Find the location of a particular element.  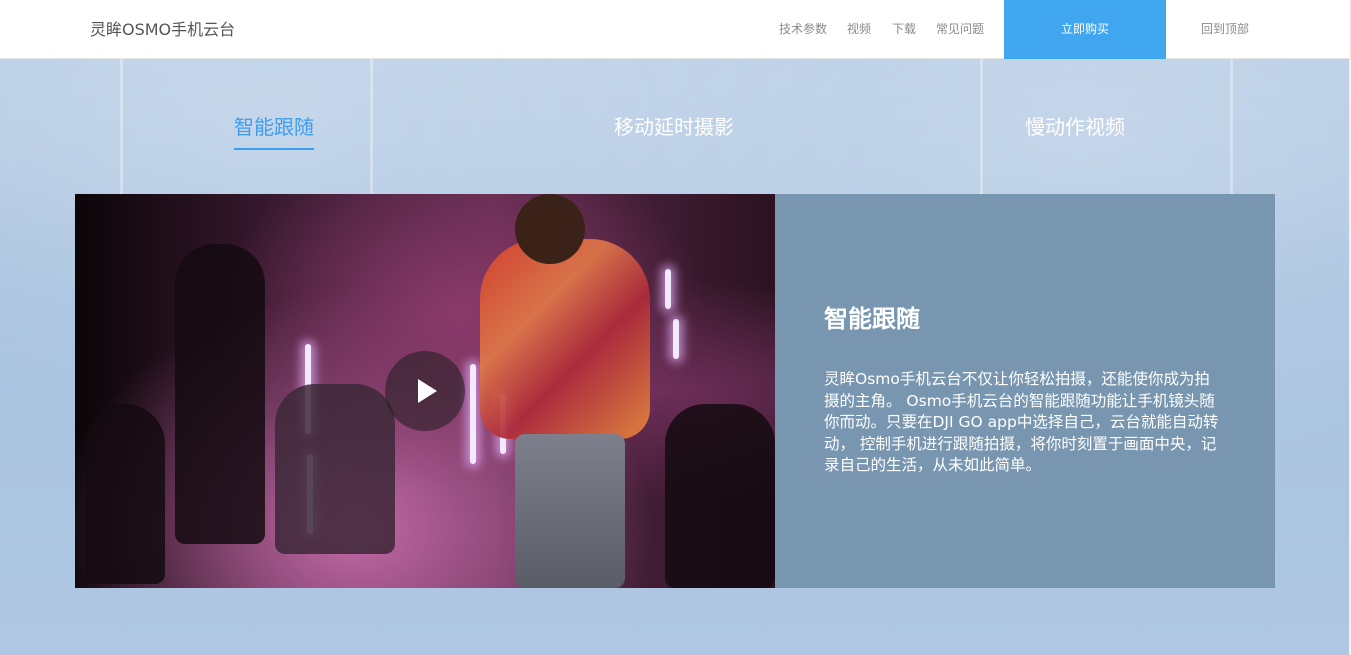

active-tab-indicator is located at coordinates (274, 149).